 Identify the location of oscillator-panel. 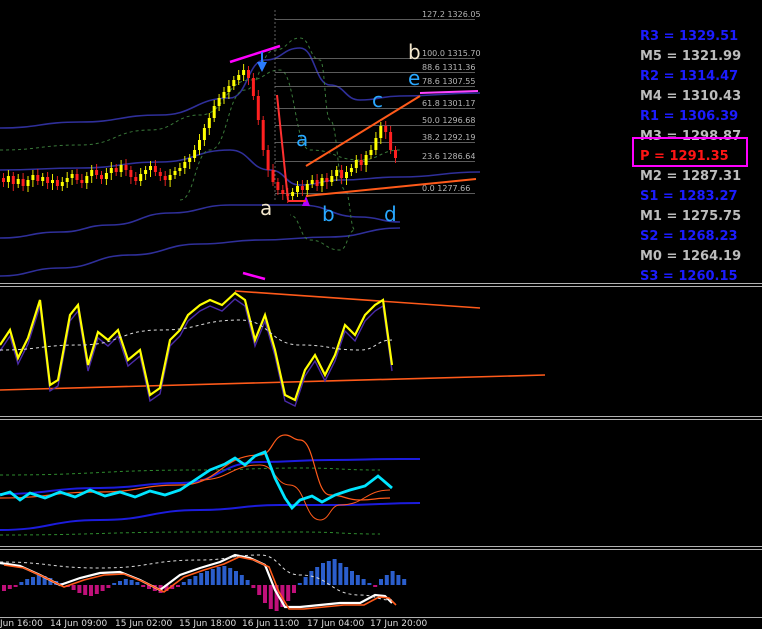
(210, 485).